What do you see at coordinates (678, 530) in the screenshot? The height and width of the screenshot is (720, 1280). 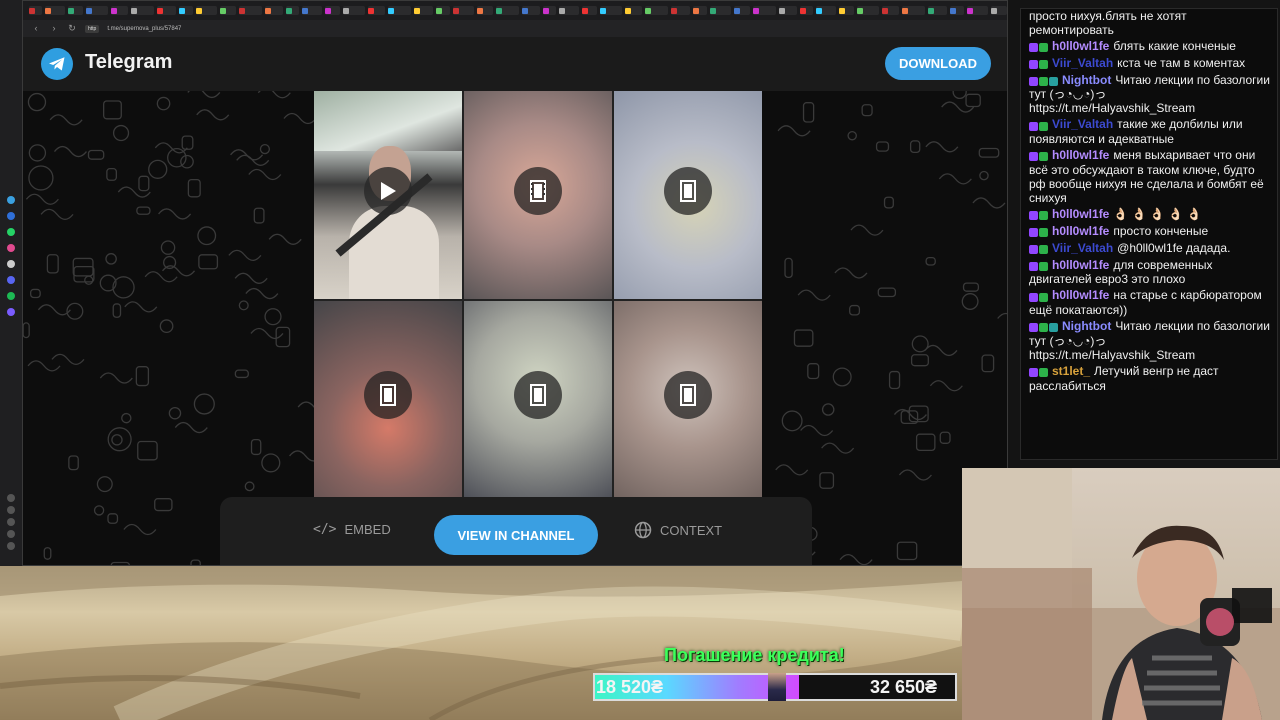 I see `context-button: CONTEXT` at bounding box center [678, 530].